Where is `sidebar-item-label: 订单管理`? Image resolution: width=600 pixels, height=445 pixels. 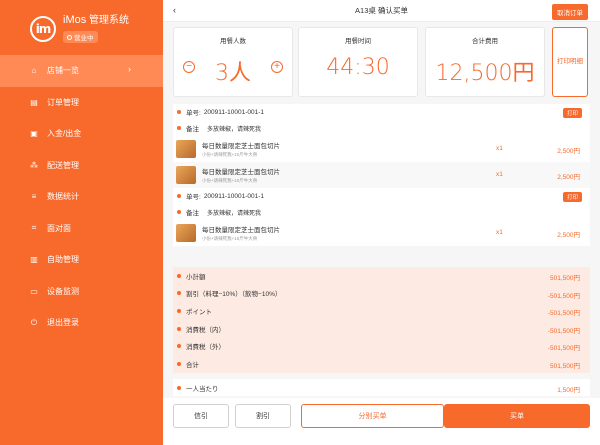
sidebar-item-label: 订单管理 is located at coordinates (63, 102).